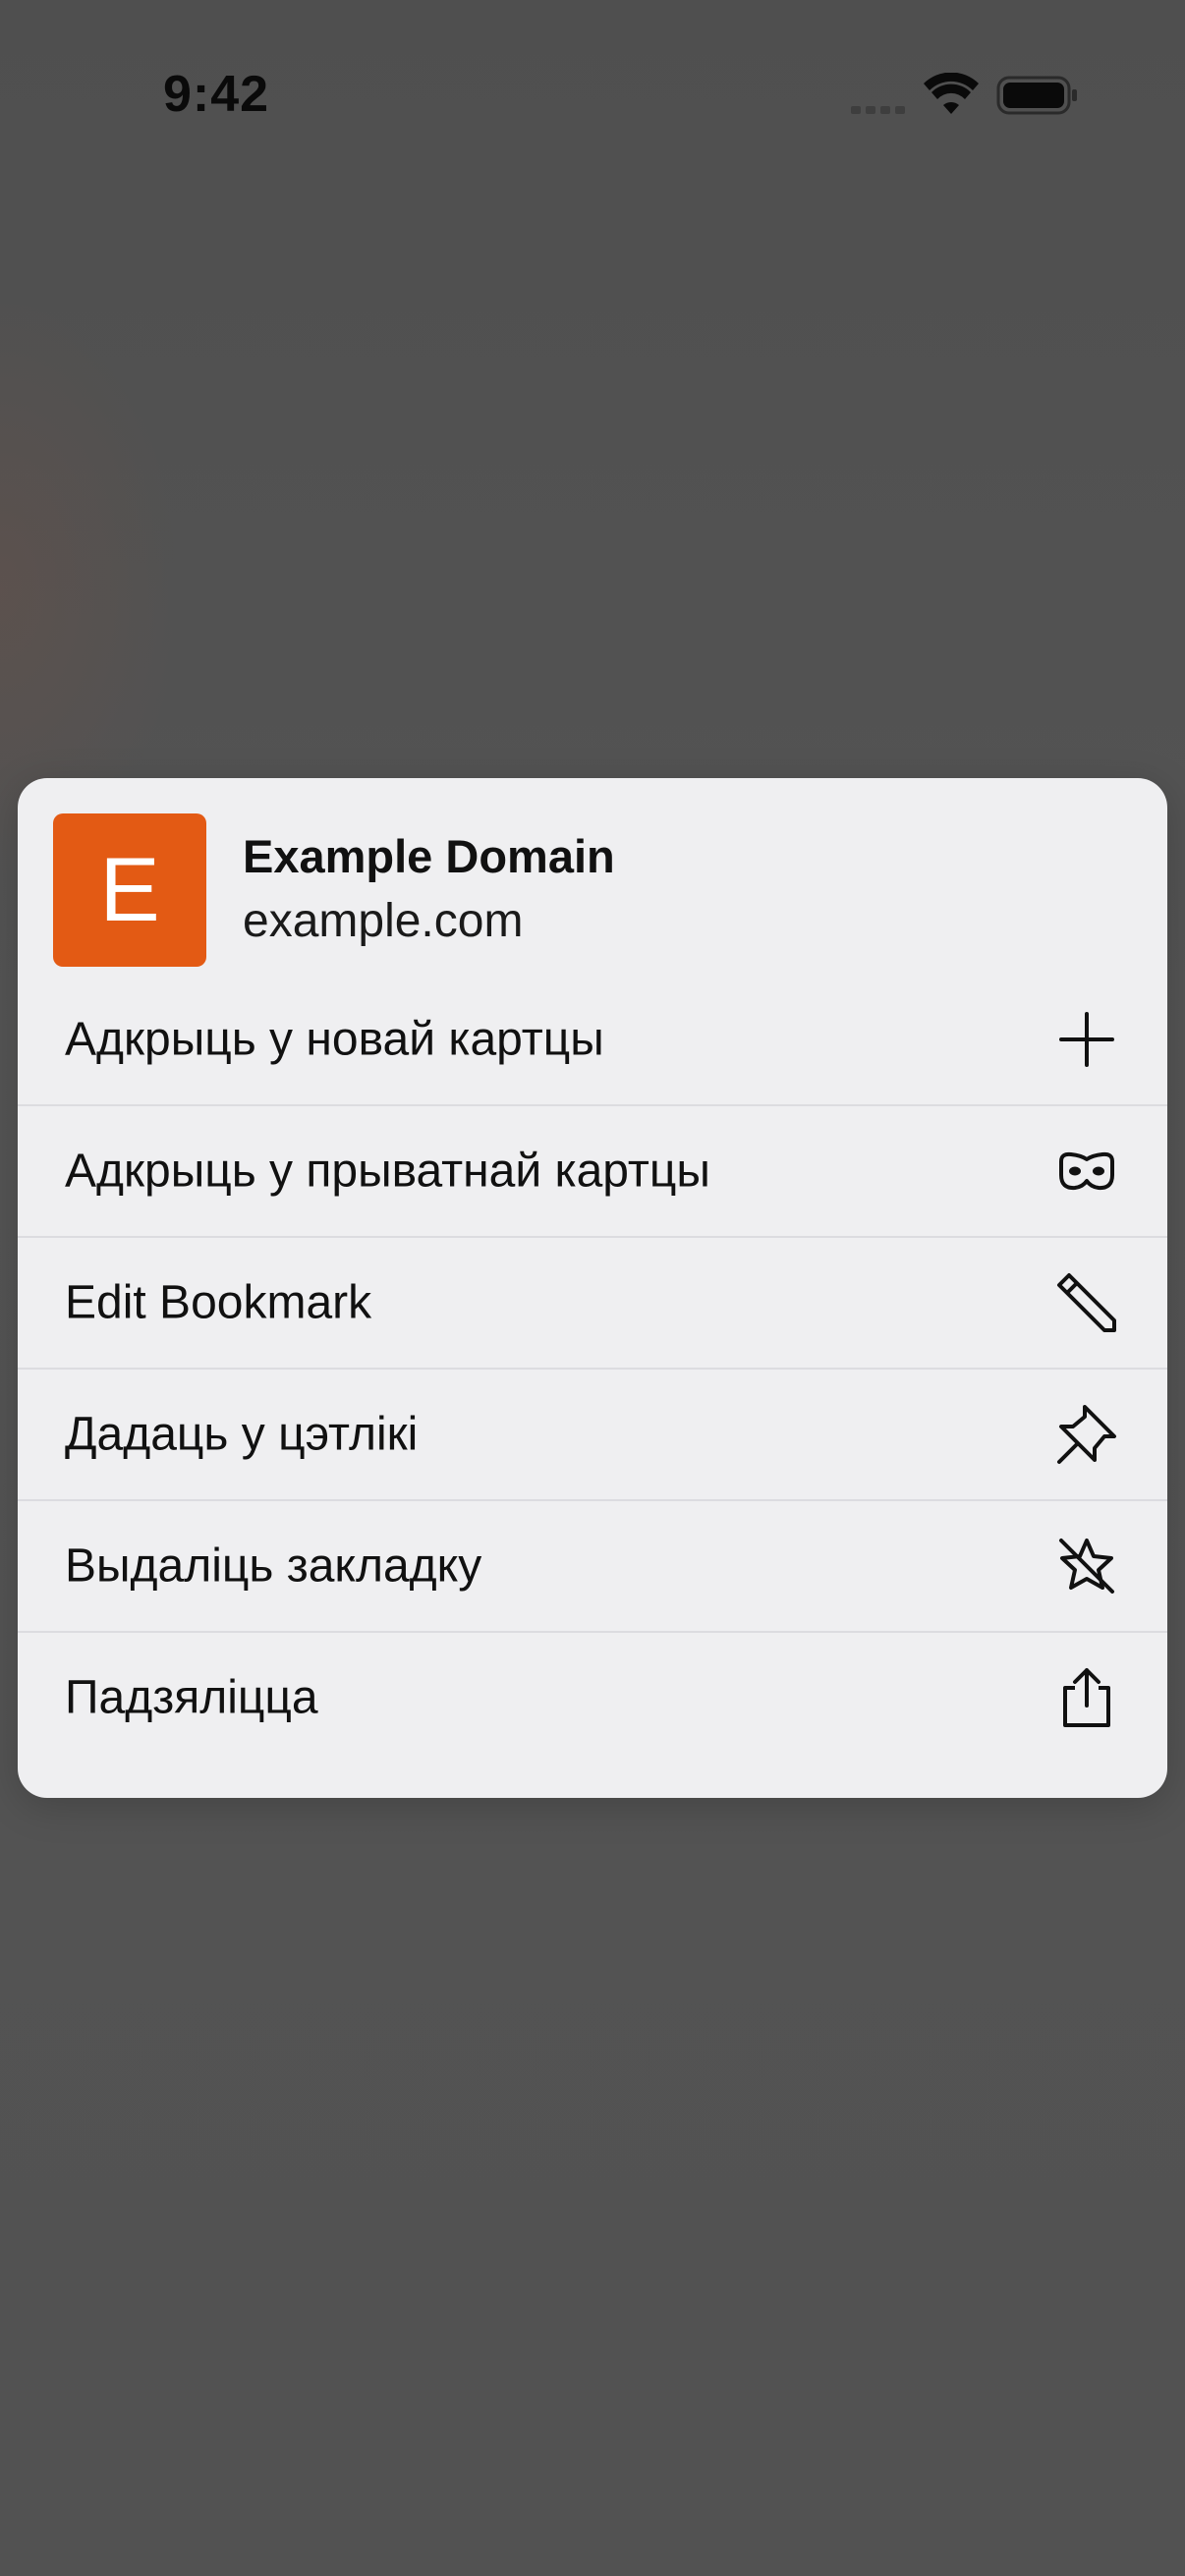 The height and width of the screenshot is (2576, 1185). I want to click on menu-item-add-to-shortcuts: Дадаць у цэтлікі, so click(592, 1433).